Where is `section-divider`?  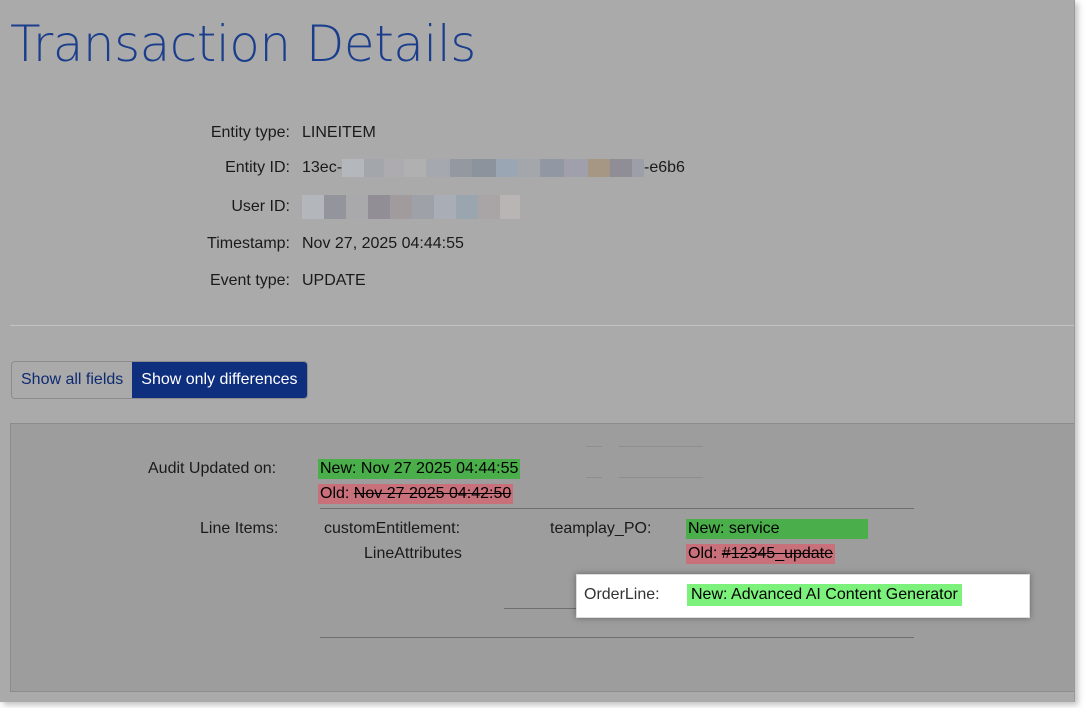
section-divider is located at coordinates (542, 325).